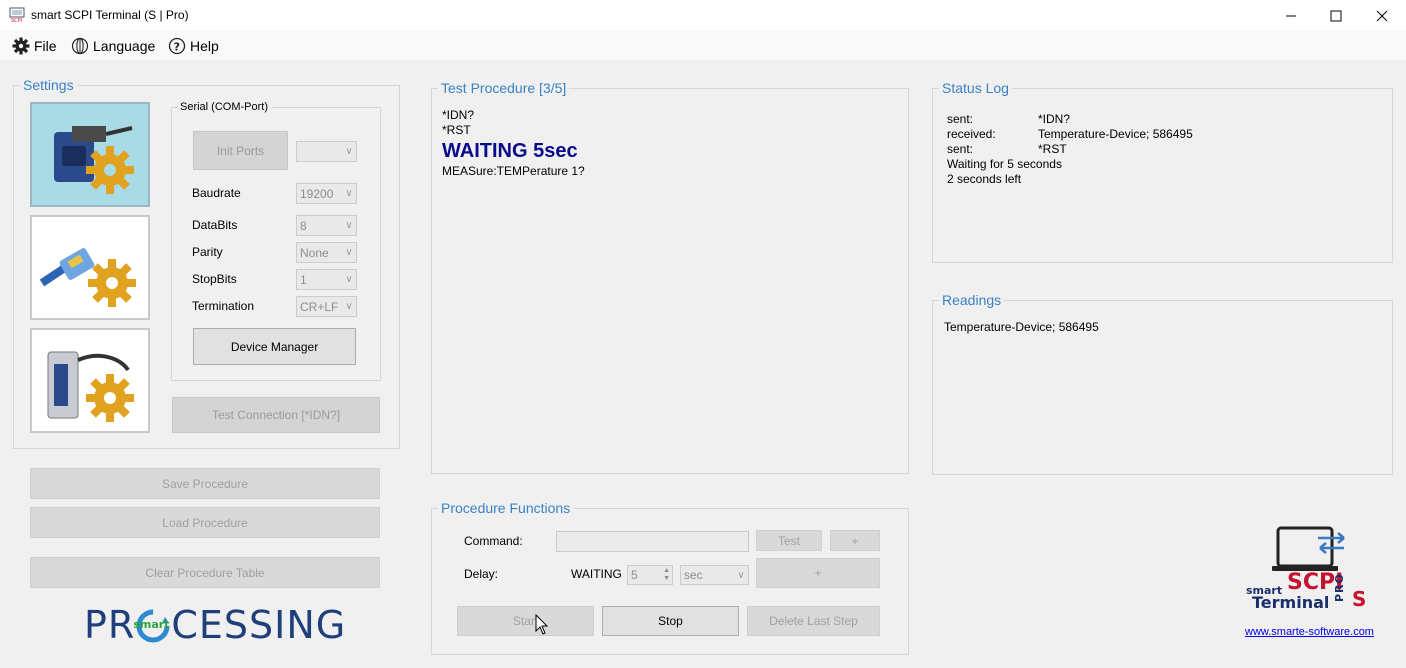 This screenshot has height=668, width=1406. I want to click on procedure-step-current: WAITING 5sec, so click(510, 151).